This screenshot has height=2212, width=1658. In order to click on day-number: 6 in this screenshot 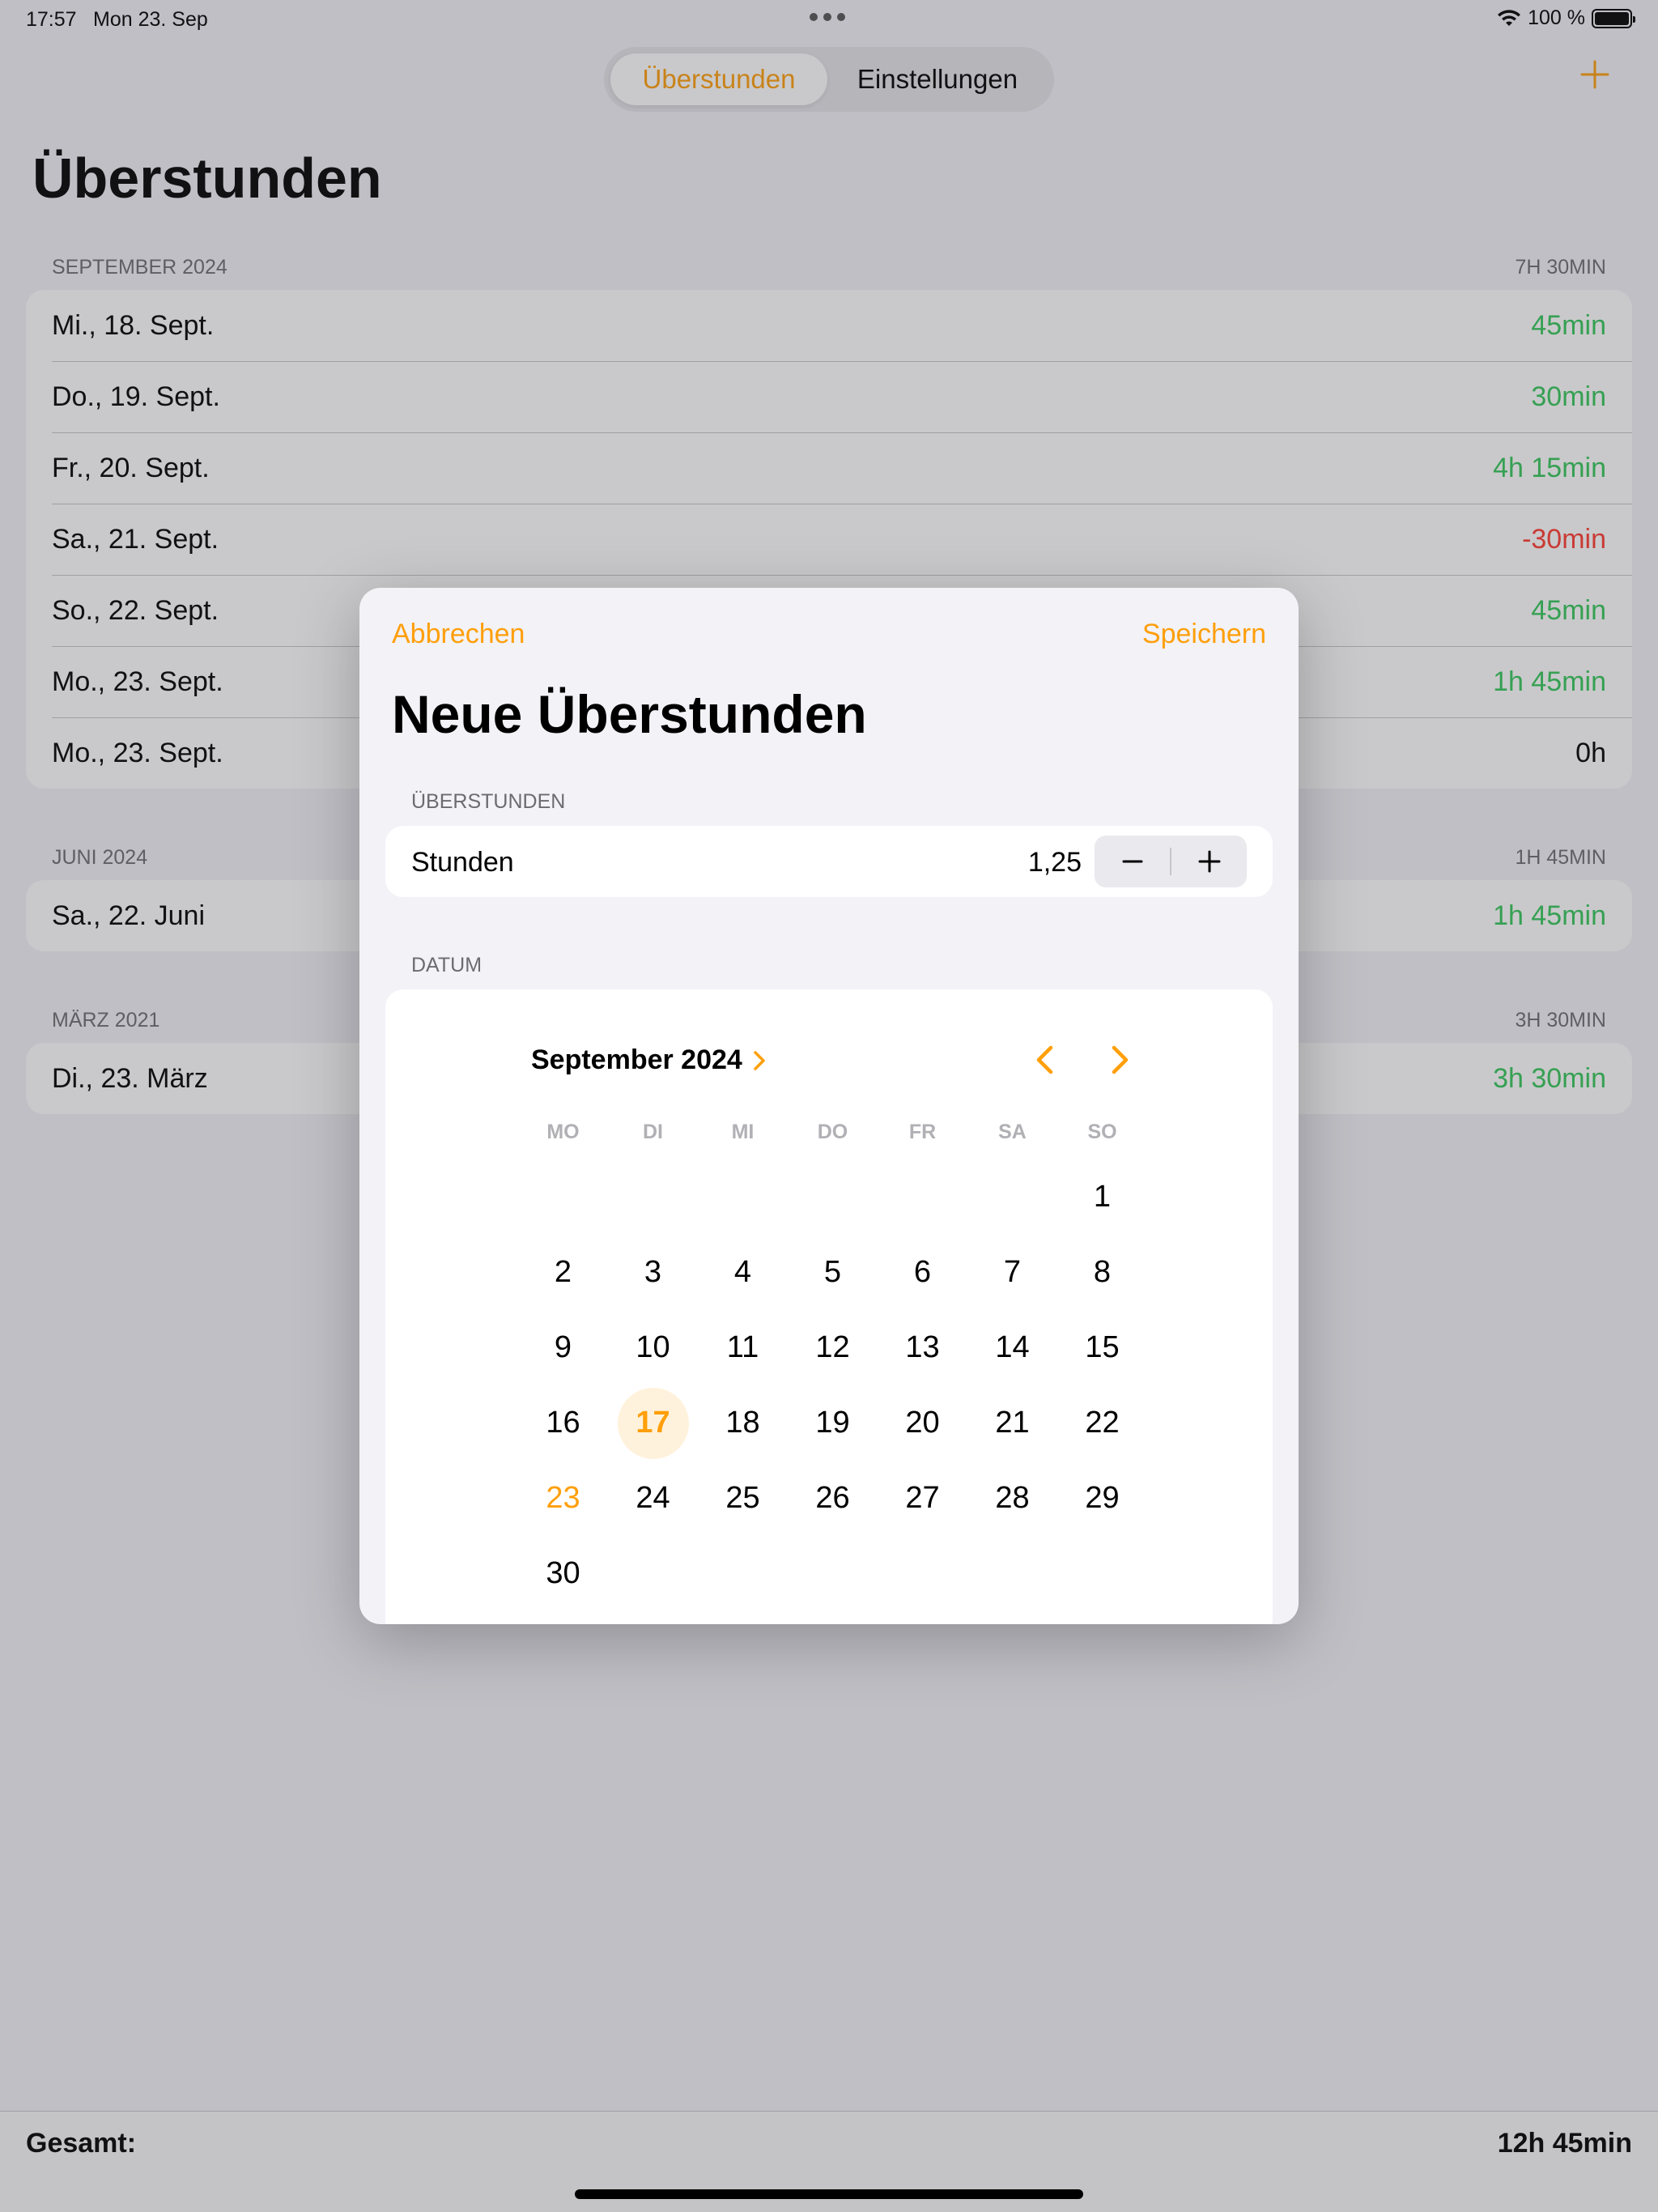, I will do `click(922, 1272)`.